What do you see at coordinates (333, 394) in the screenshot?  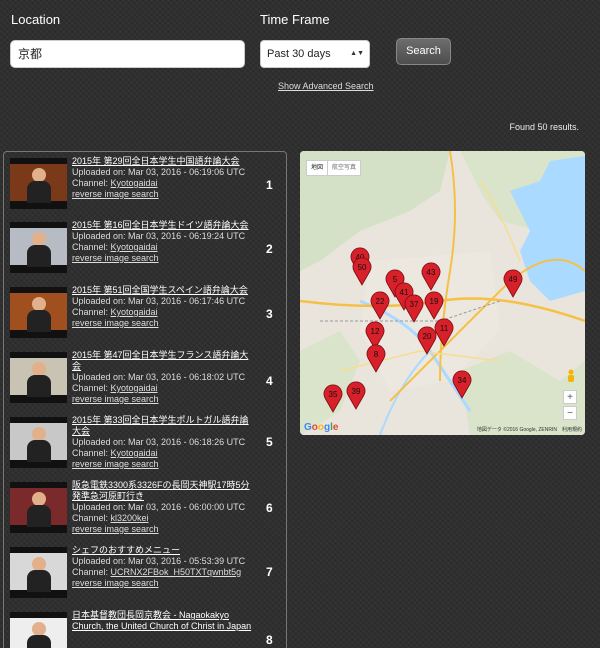 I see `map-marker-label: 35` at bounding box center [333, 394].